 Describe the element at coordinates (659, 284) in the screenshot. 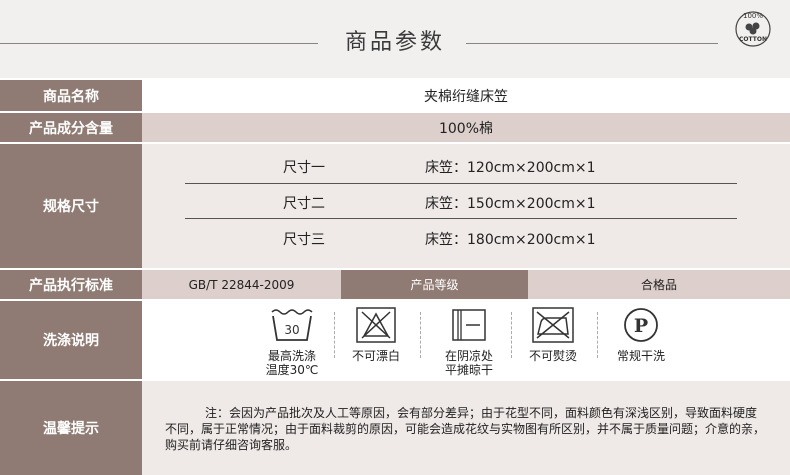

I see `value-grade: 合格品` at that location.